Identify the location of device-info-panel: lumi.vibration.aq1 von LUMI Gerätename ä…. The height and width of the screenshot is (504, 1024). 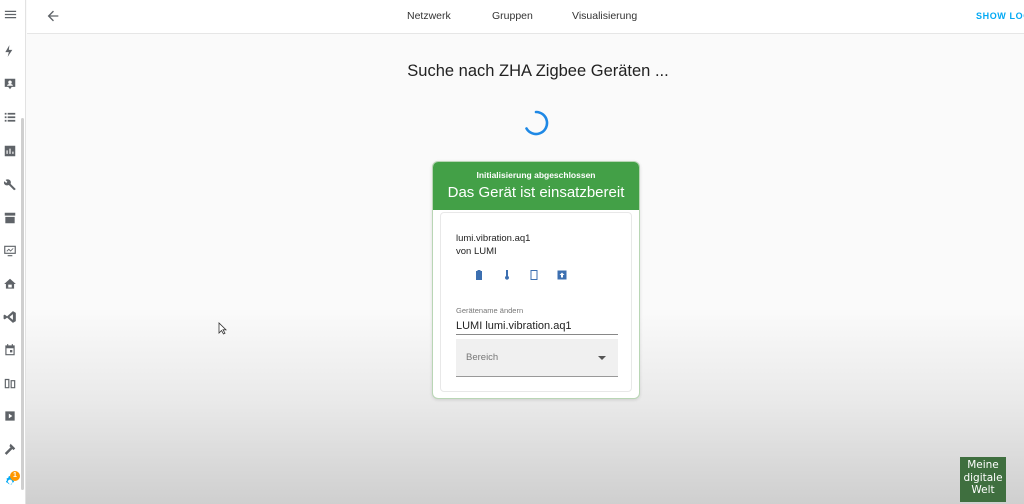
(536, 302).